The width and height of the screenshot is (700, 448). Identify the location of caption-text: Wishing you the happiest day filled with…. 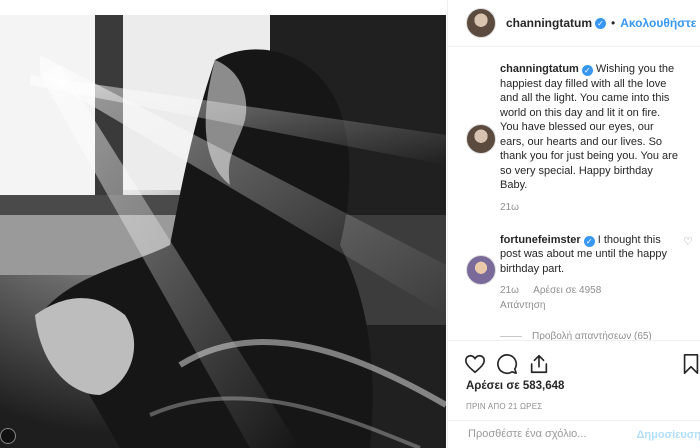
(589, 127).